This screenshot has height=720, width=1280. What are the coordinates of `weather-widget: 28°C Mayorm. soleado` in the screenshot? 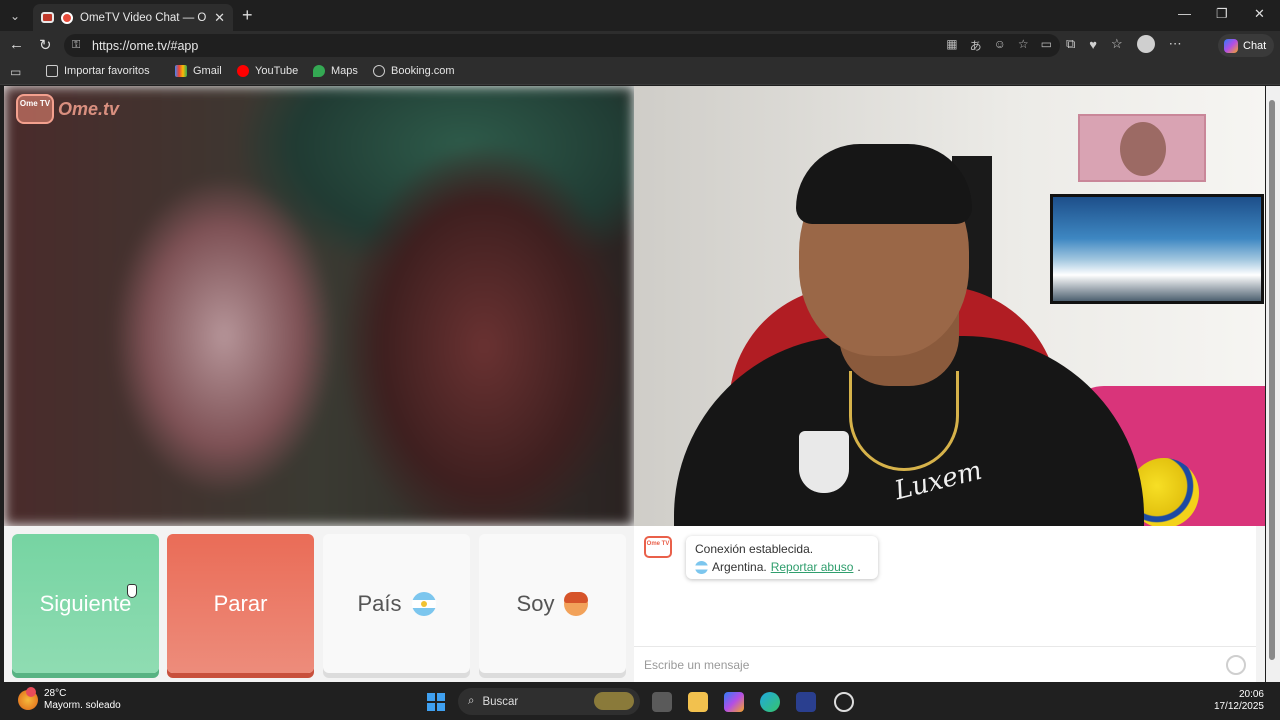 It's located at (69, 699).